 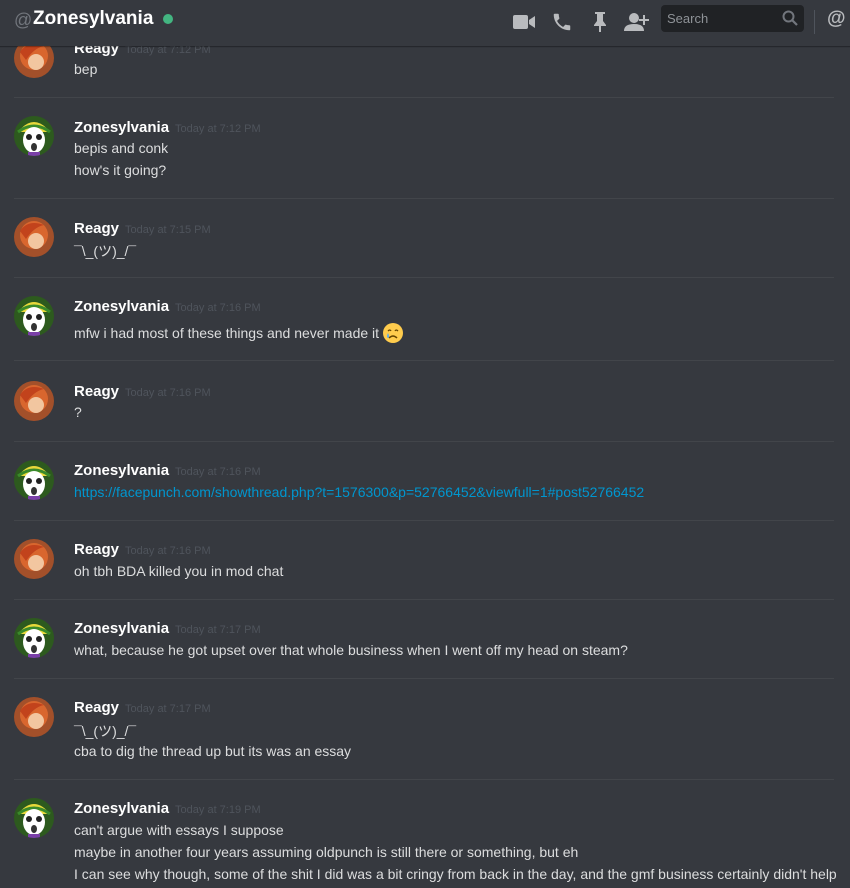 What do you see at coordinates (814, 22) in the screenshot?
I see `header-divider` at bounding box center [814, 22].